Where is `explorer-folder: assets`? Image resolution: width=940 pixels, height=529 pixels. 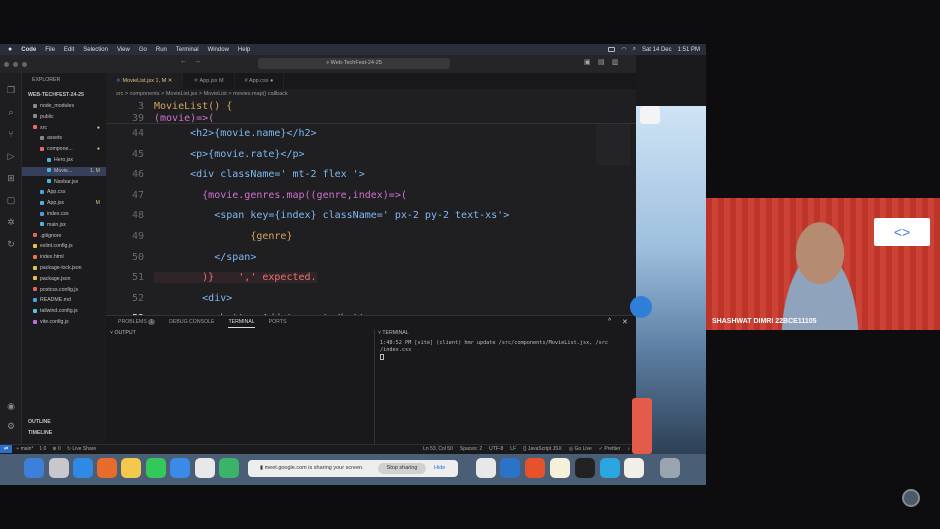
explorer-folder: assets is located at coordinates (64, 138).